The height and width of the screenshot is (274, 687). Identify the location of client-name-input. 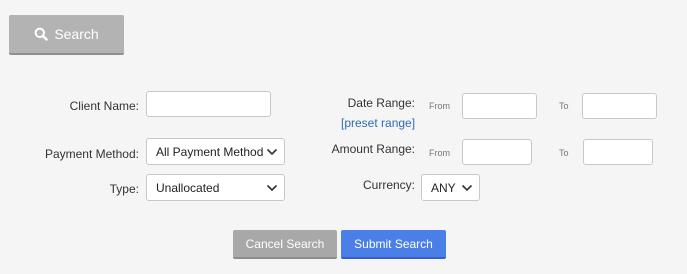
(208, 104).